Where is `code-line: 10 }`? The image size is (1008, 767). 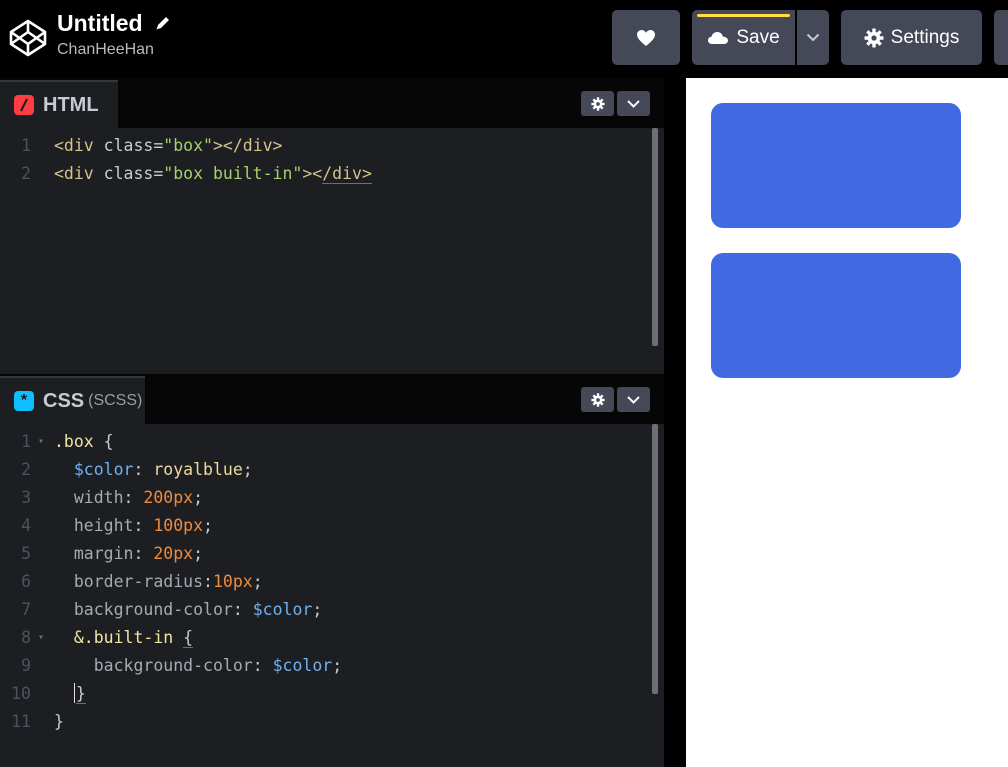
code-line: 10 } is located at coordinates (325, 694).